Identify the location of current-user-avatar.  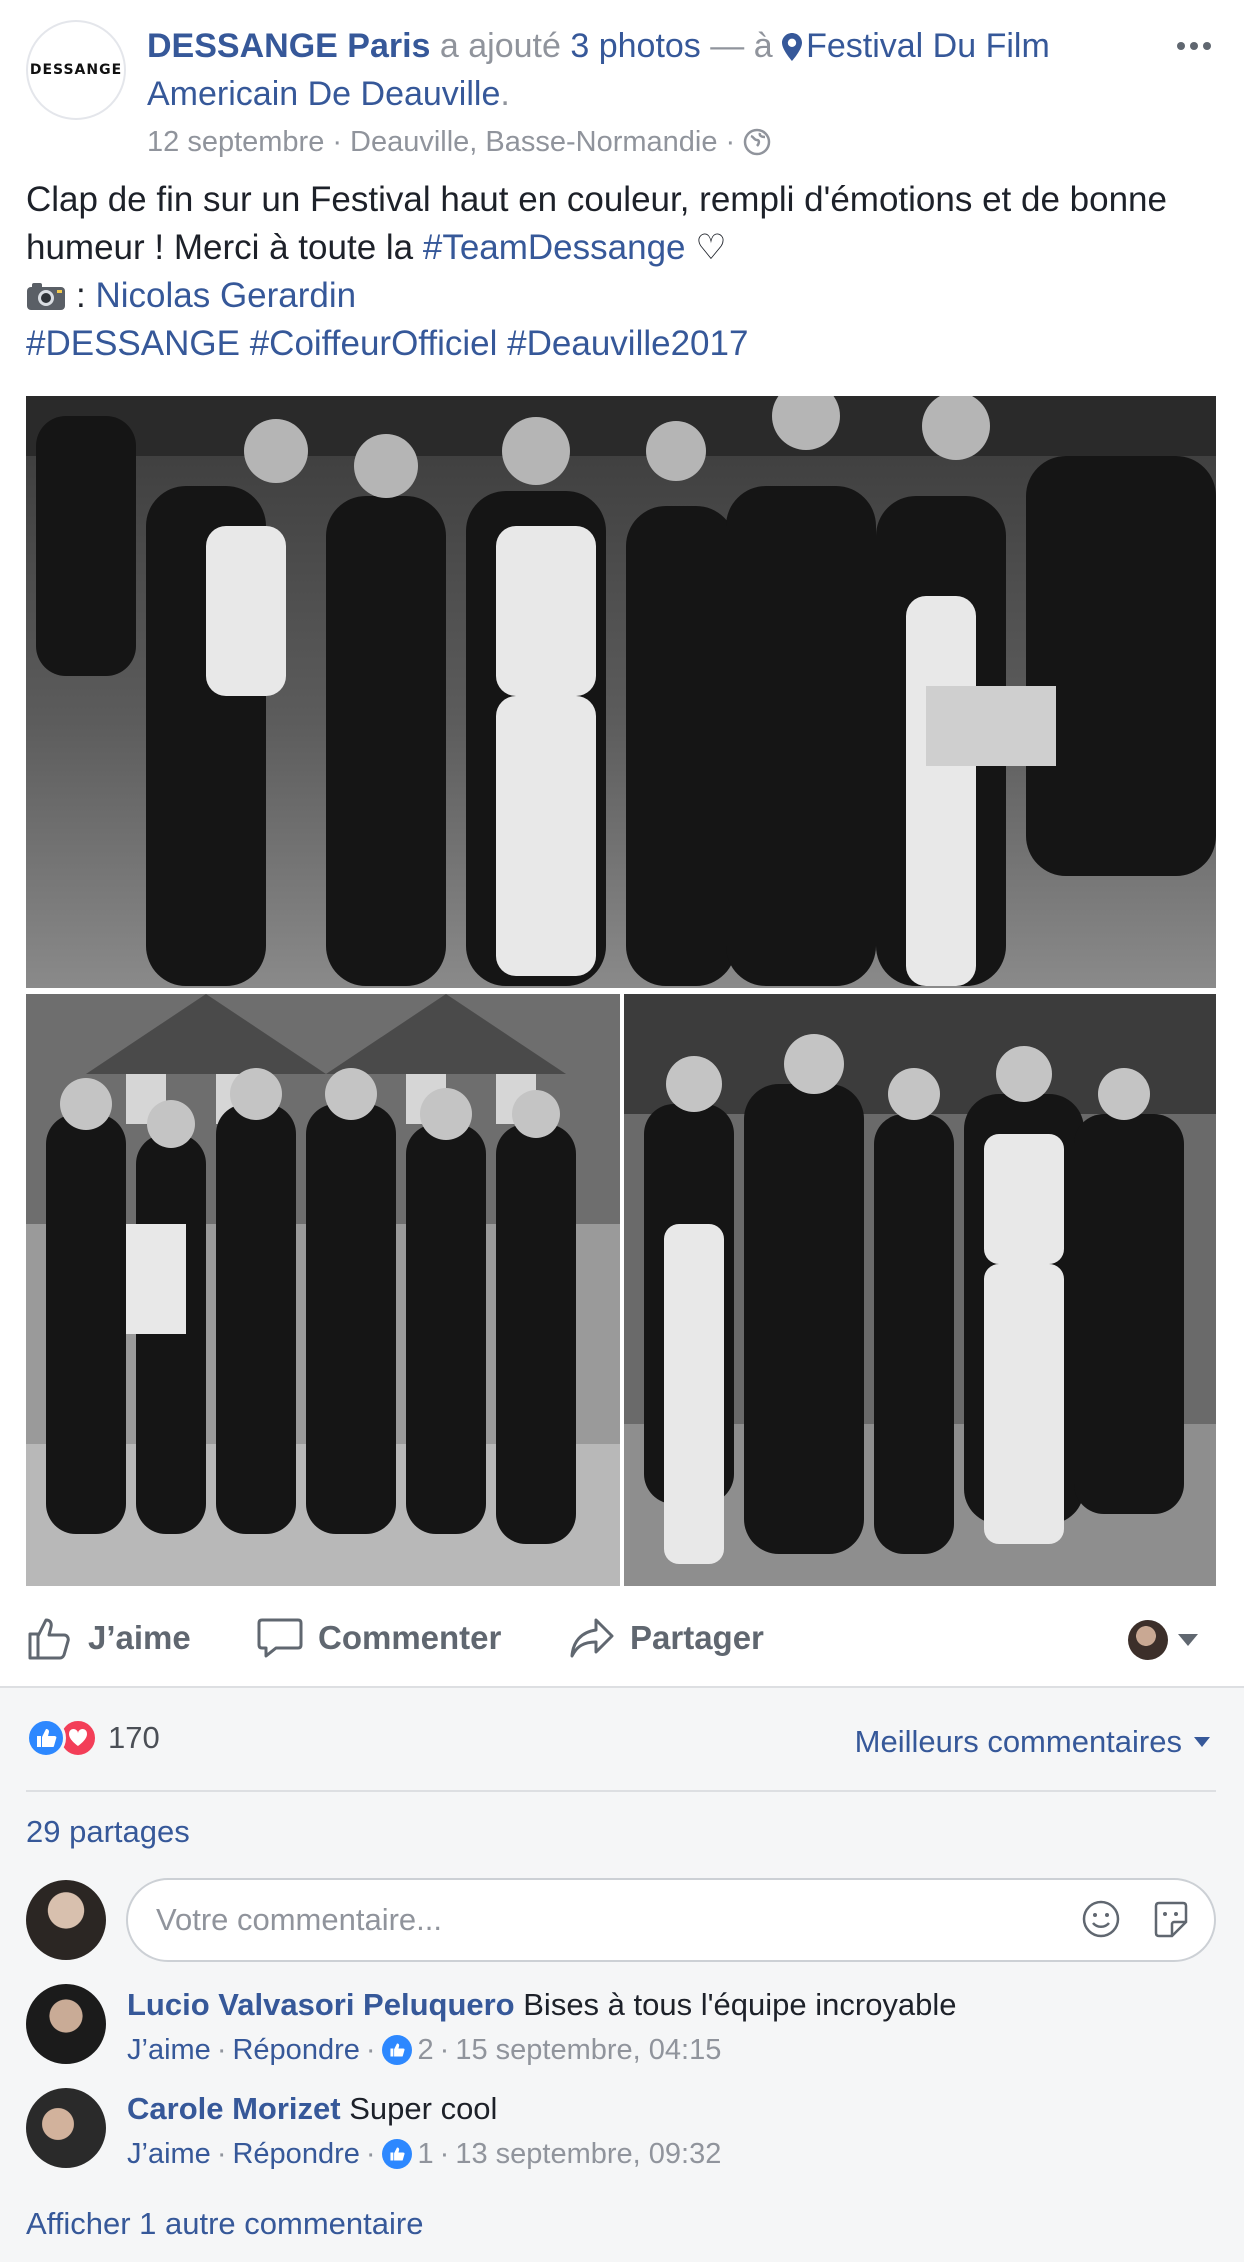
(66, 1920).